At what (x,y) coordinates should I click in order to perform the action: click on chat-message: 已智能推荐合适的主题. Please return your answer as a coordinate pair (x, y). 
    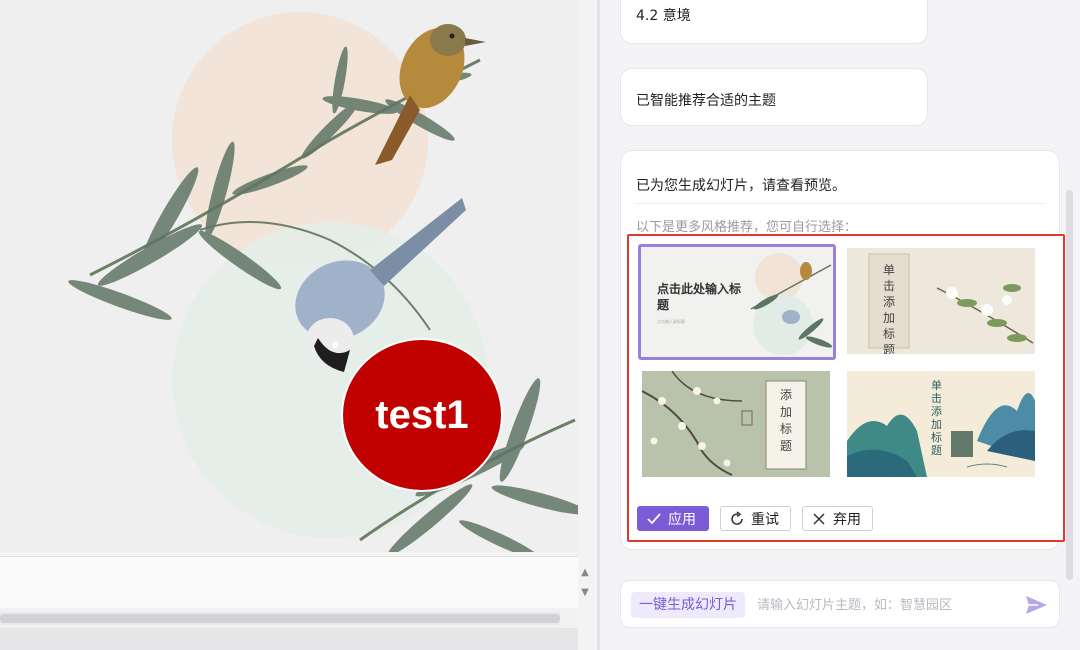
    Looking at the image, I should click on (774, 97).